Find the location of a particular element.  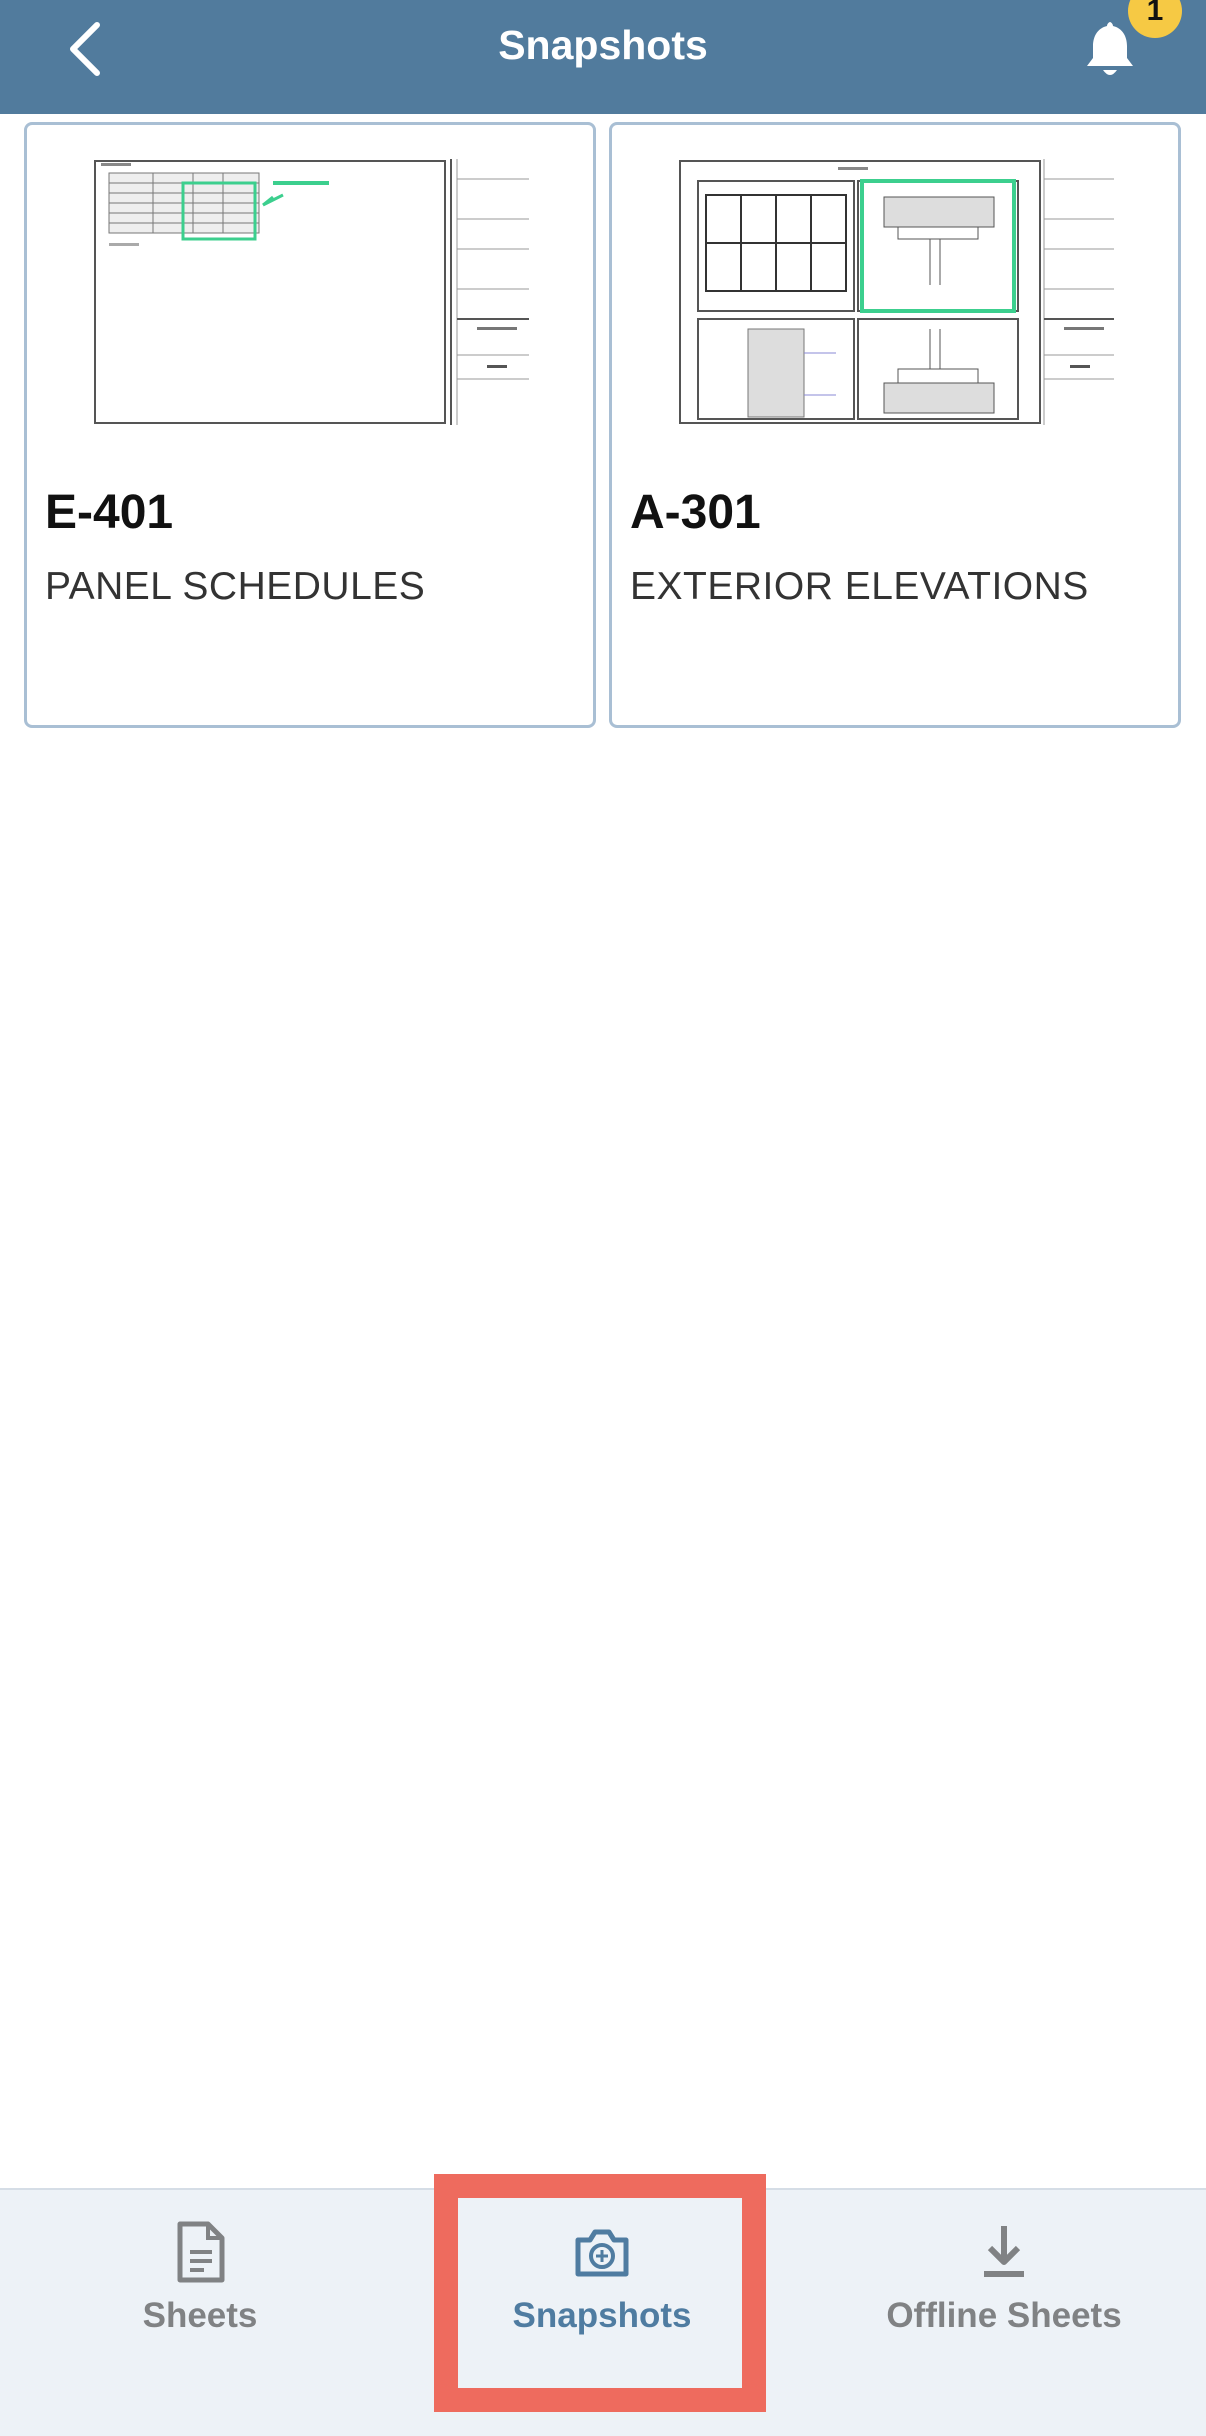

tab-snapshots: Snapshots is located at coordinates (602, 2300).